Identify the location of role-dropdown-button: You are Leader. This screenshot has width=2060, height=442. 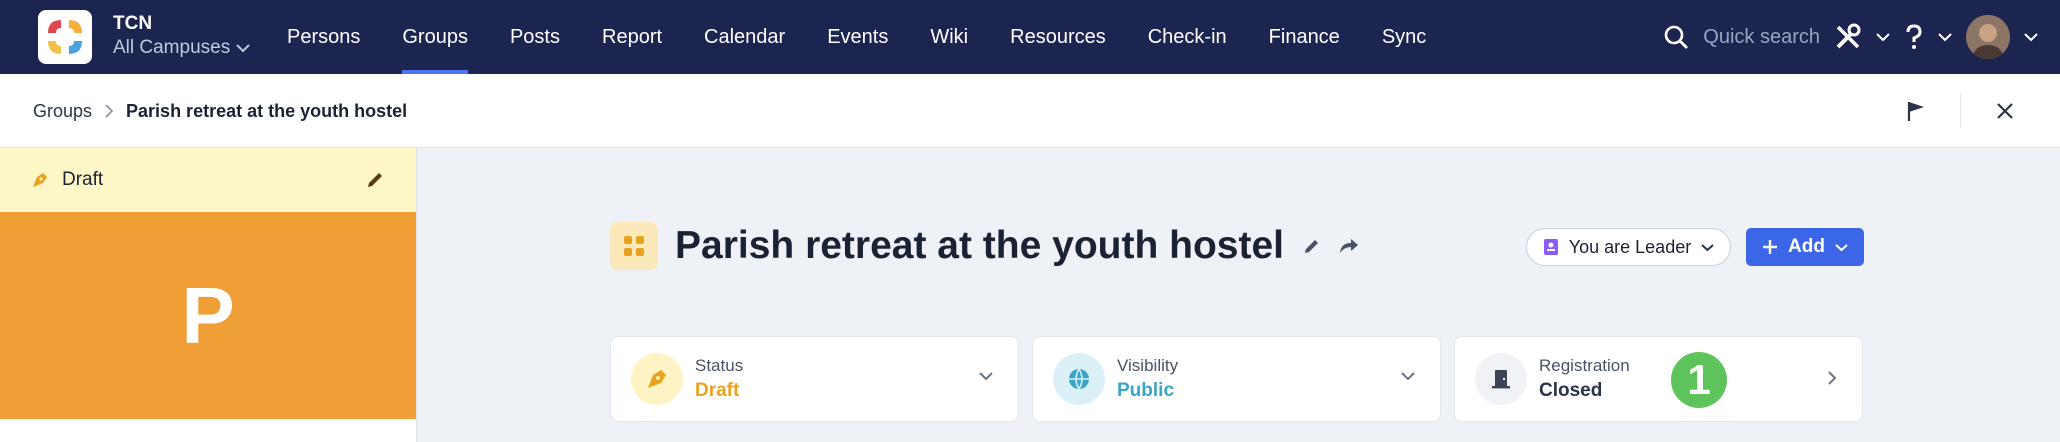
(1628, 247).